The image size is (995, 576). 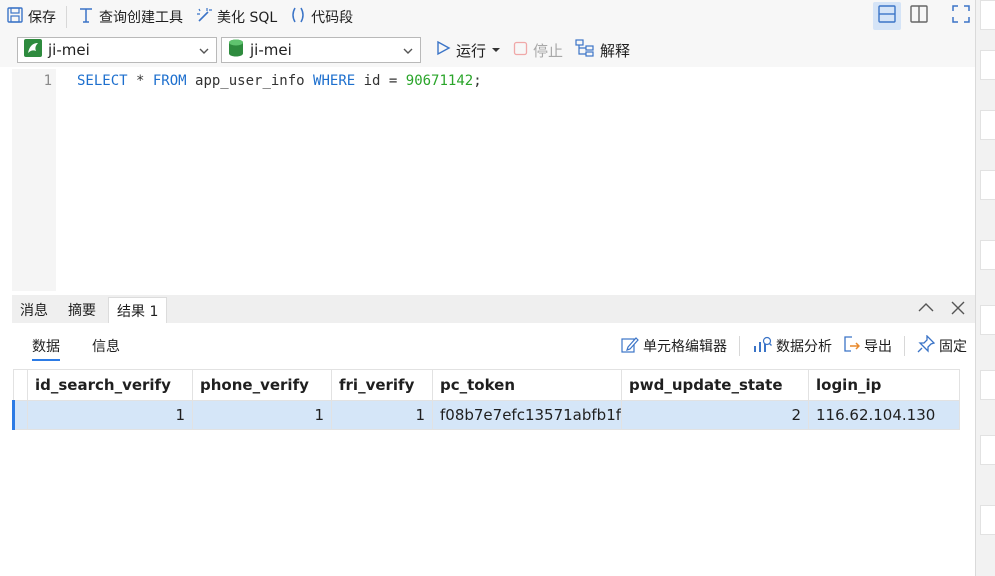 What do you see at coordinates (615, 50) in the screenshot?
I see `explain-label: 解释` at bounding box center [615, 50].